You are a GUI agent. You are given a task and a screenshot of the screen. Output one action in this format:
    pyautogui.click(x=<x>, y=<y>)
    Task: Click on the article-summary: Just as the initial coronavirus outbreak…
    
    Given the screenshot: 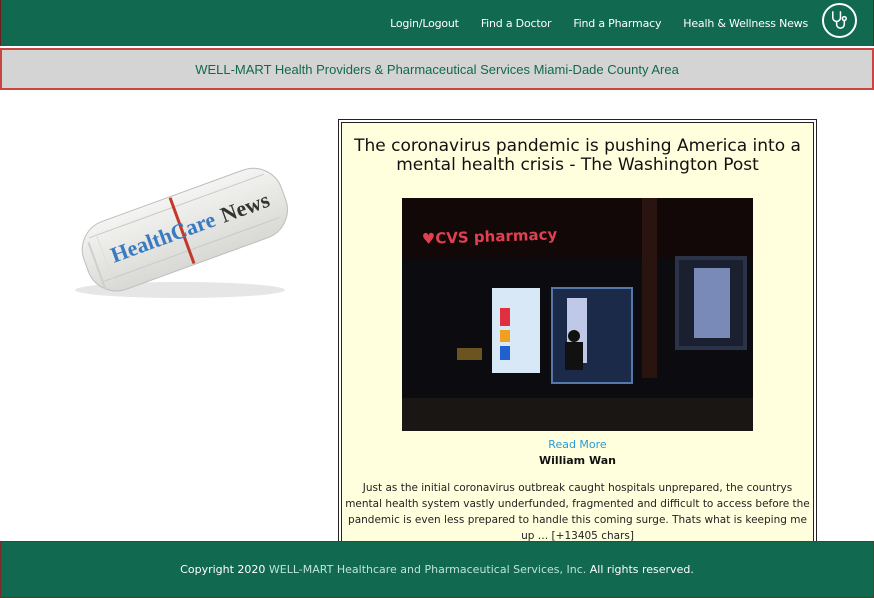 What is the action you would take?
    pyautogui.click(x=577, y=512)
    